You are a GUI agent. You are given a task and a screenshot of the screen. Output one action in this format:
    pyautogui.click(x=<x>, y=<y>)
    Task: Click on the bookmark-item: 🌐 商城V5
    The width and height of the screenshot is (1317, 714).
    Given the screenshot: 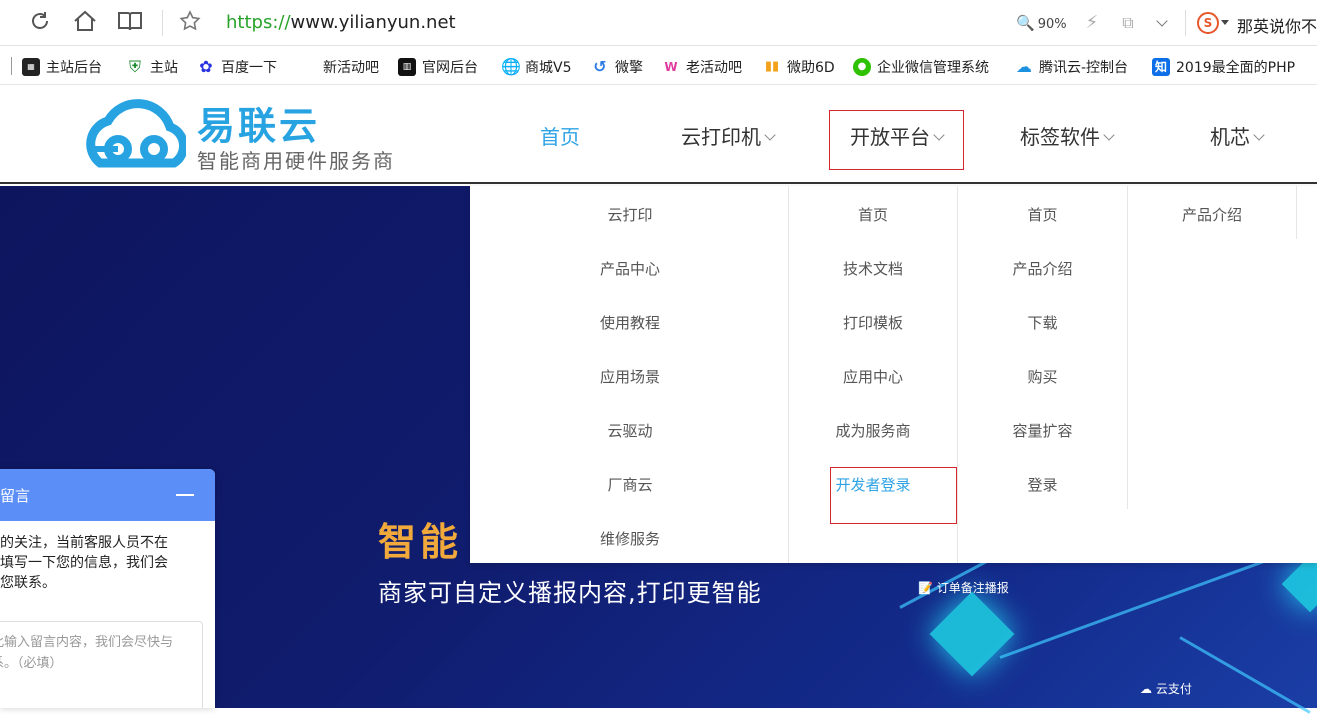 What is the action you would take?
    pyautogui.click(x=536, y=67)
    